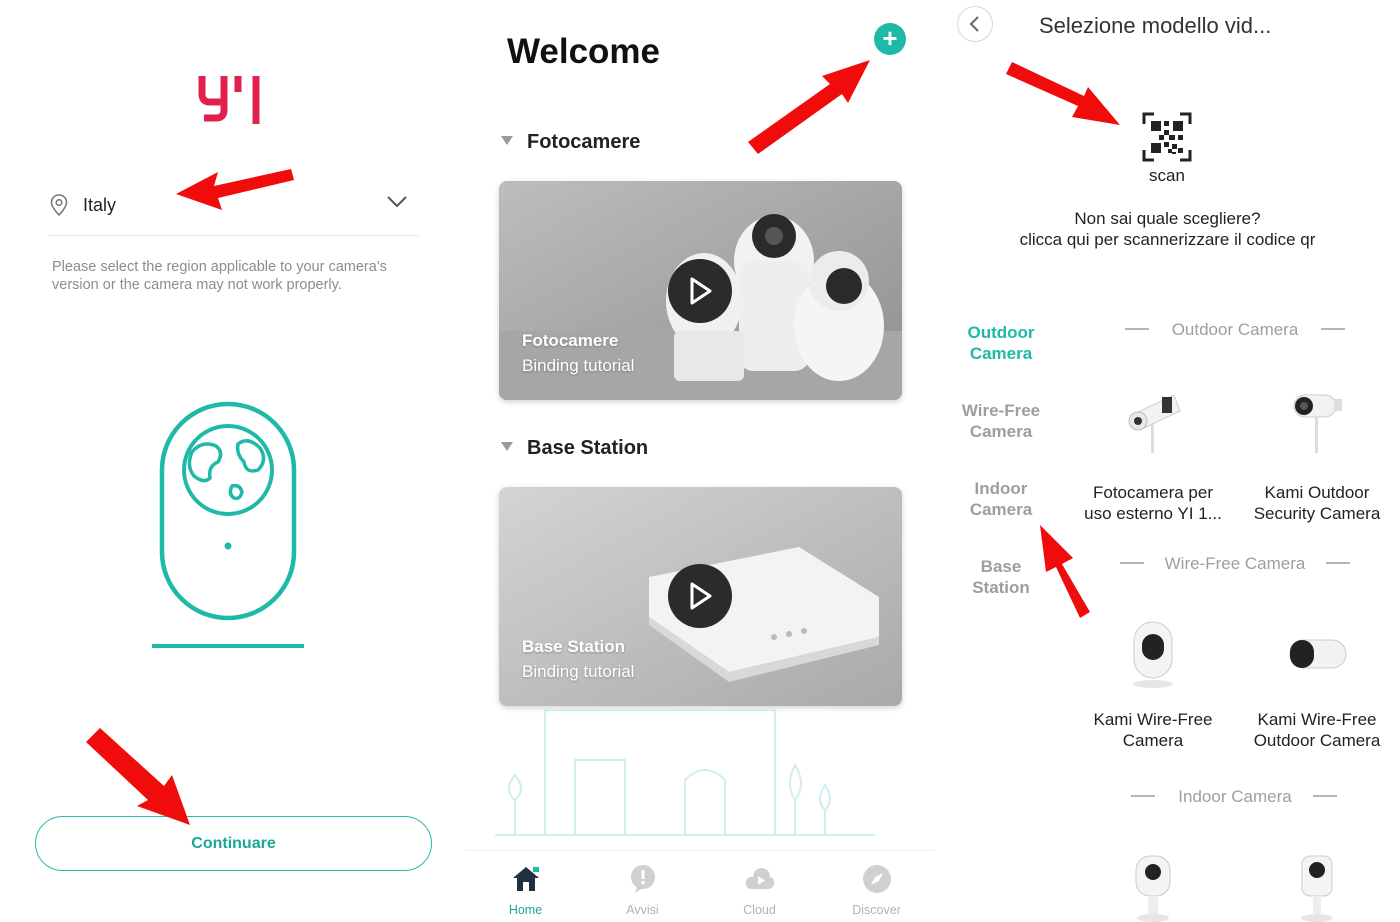 The image size is (1400, 922). I want to click on tab-label: Discover, so click(876, 910).